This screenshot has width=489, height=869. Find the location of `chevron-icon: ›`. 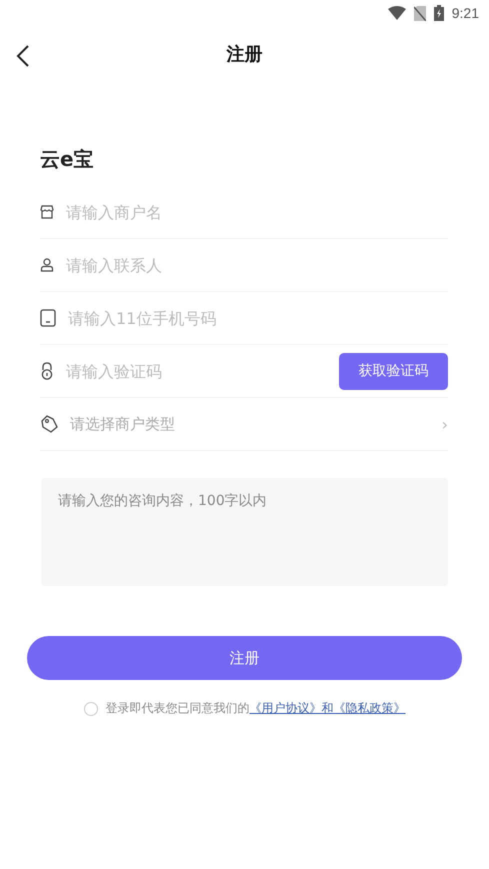

chevron-icon: › is located at coordinates (445, 424).